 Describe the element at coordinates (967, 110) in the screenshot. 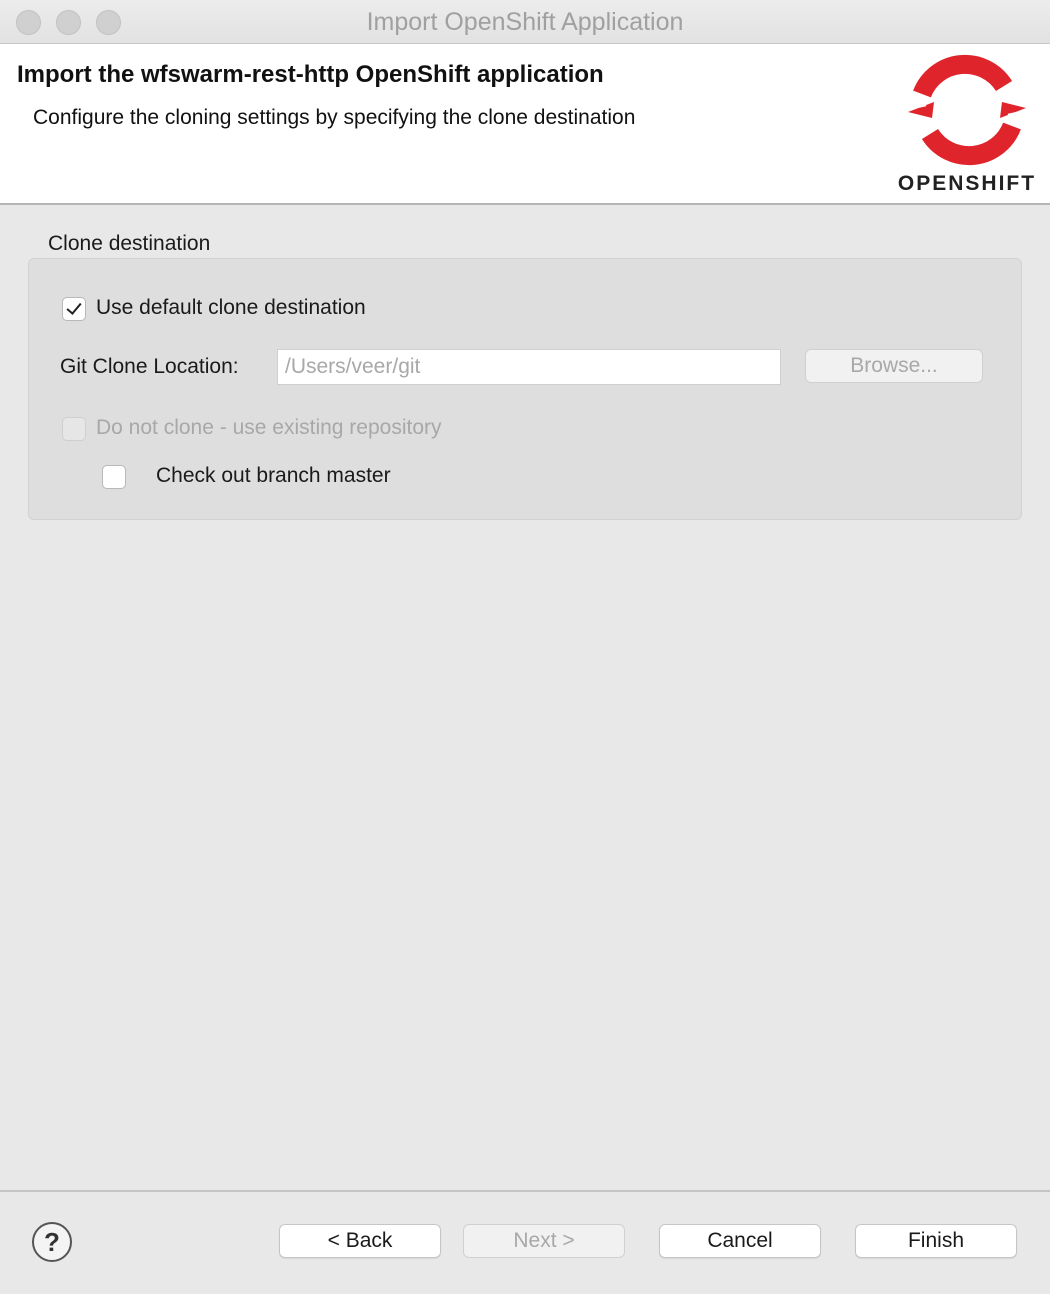

I see `openshift-logo-icon` at that location.